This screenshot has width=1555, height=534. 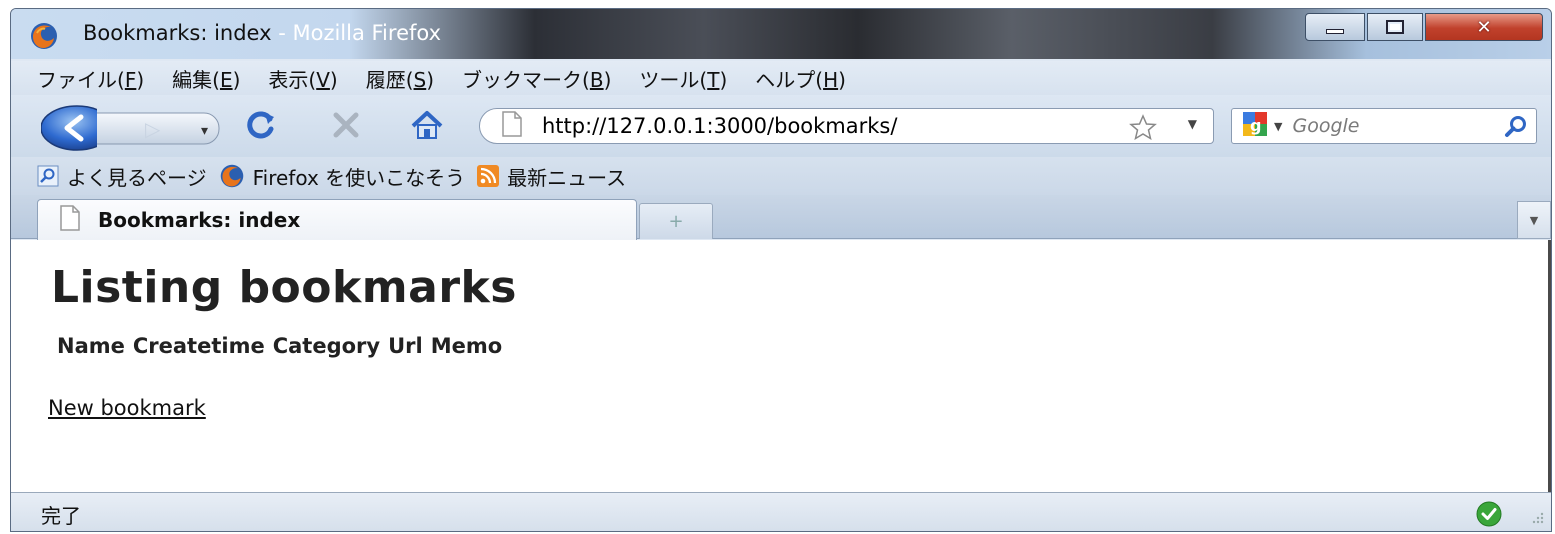 I want to click on search-icon, so click(x=1516, y=129).